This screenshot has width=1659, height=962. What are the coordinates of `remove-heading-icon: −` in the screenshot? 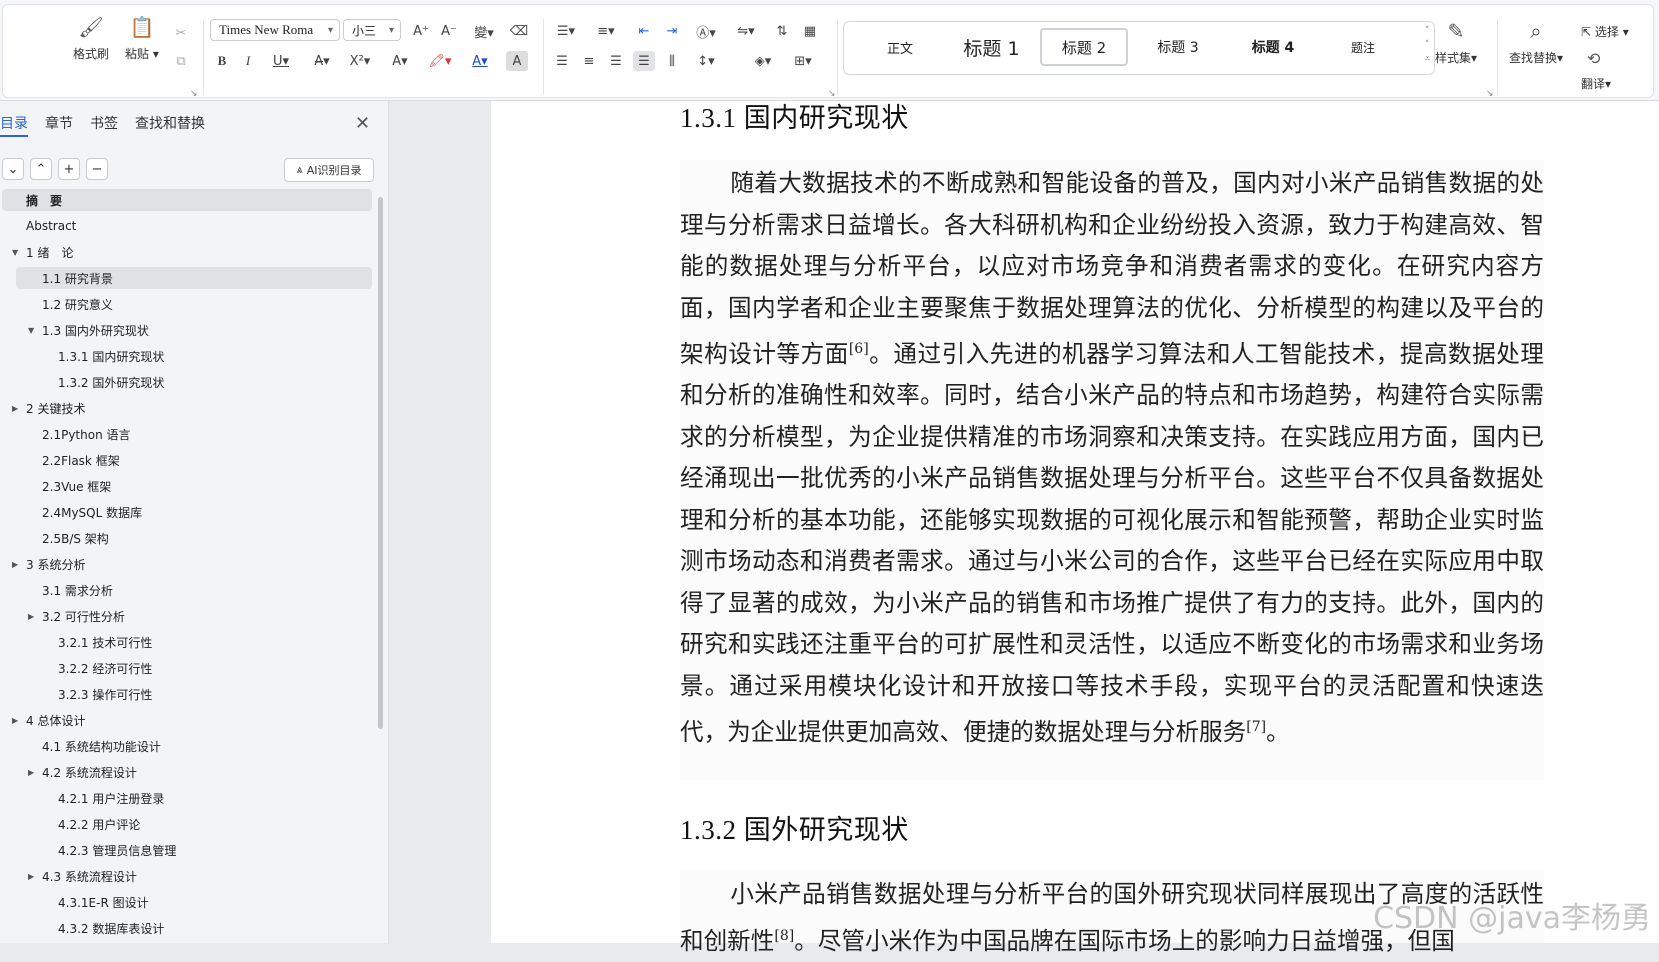 It's located at (97, 169).